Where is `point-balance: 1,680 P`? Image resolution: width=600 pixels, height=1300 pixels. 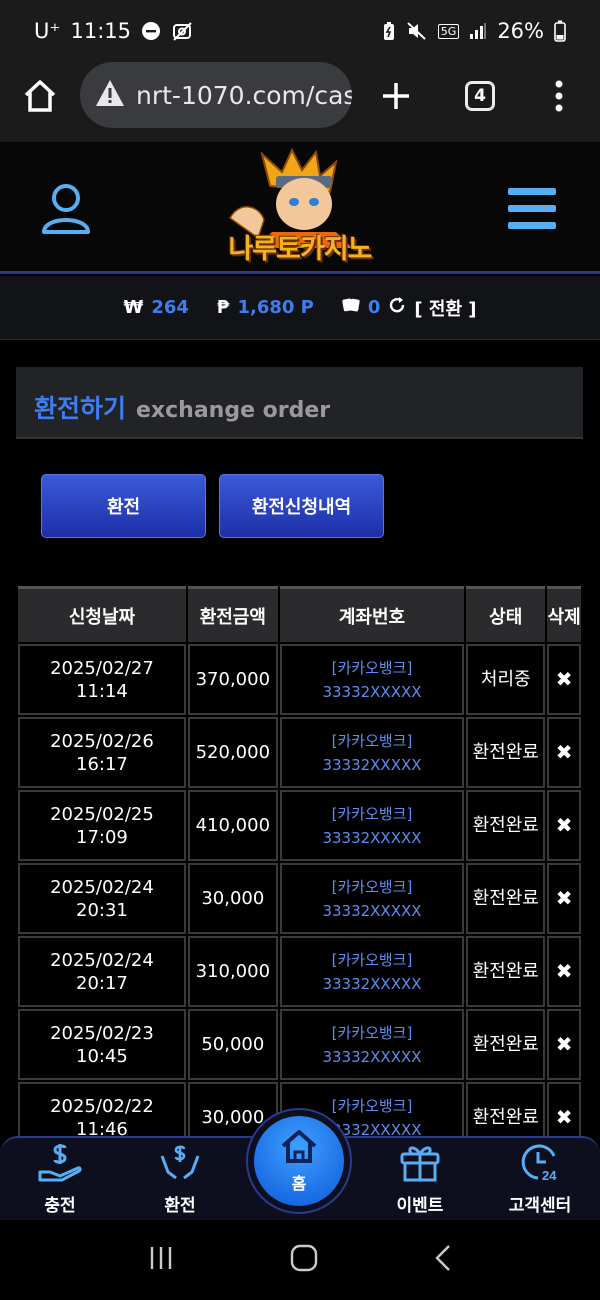
point-balance: 1,680 P is located at coordinates (275, 307).